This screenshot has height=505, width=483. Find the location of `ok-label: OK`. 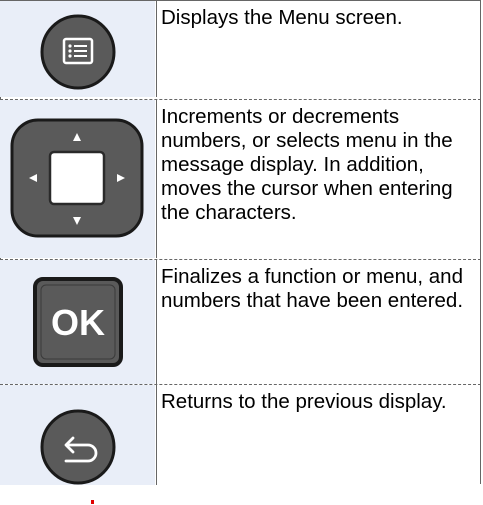

ok-label: OK is located at coordinates (78, 322).